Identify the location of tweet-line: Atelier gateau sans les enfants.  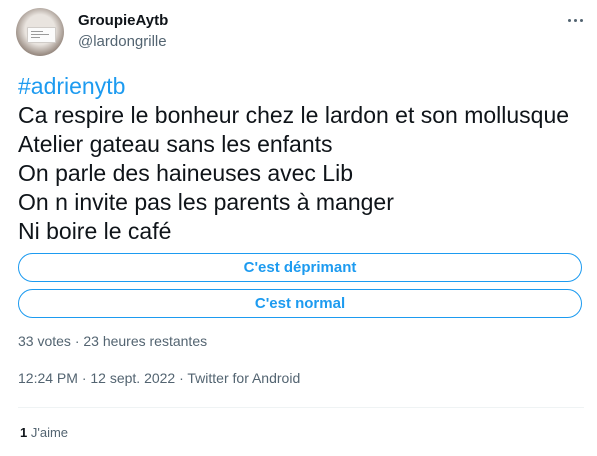
(175, 144).